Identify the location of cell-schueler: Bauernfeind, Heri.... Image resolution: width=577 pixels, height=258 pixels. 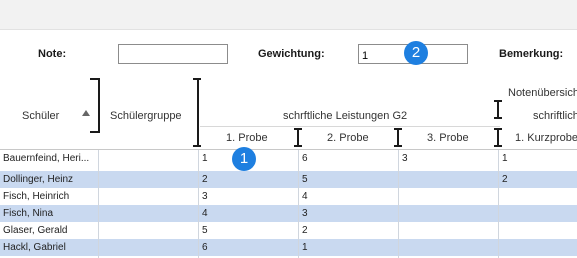
(50, 158).